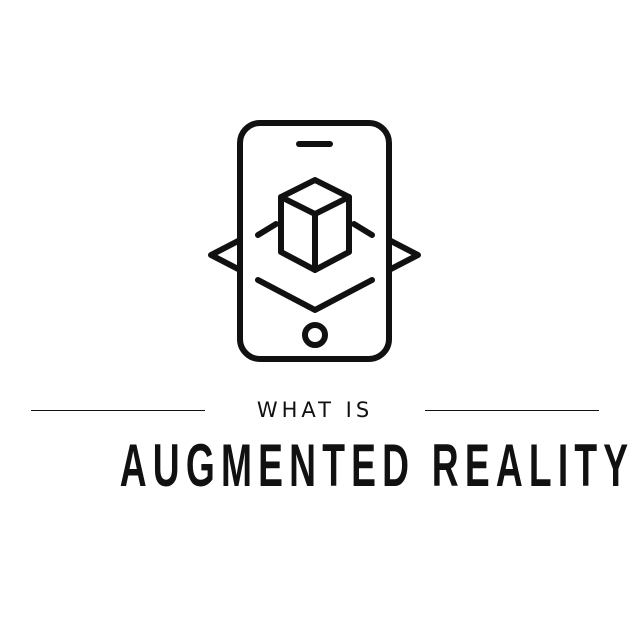  I want to click on plane-back-left, so click(267, 229).